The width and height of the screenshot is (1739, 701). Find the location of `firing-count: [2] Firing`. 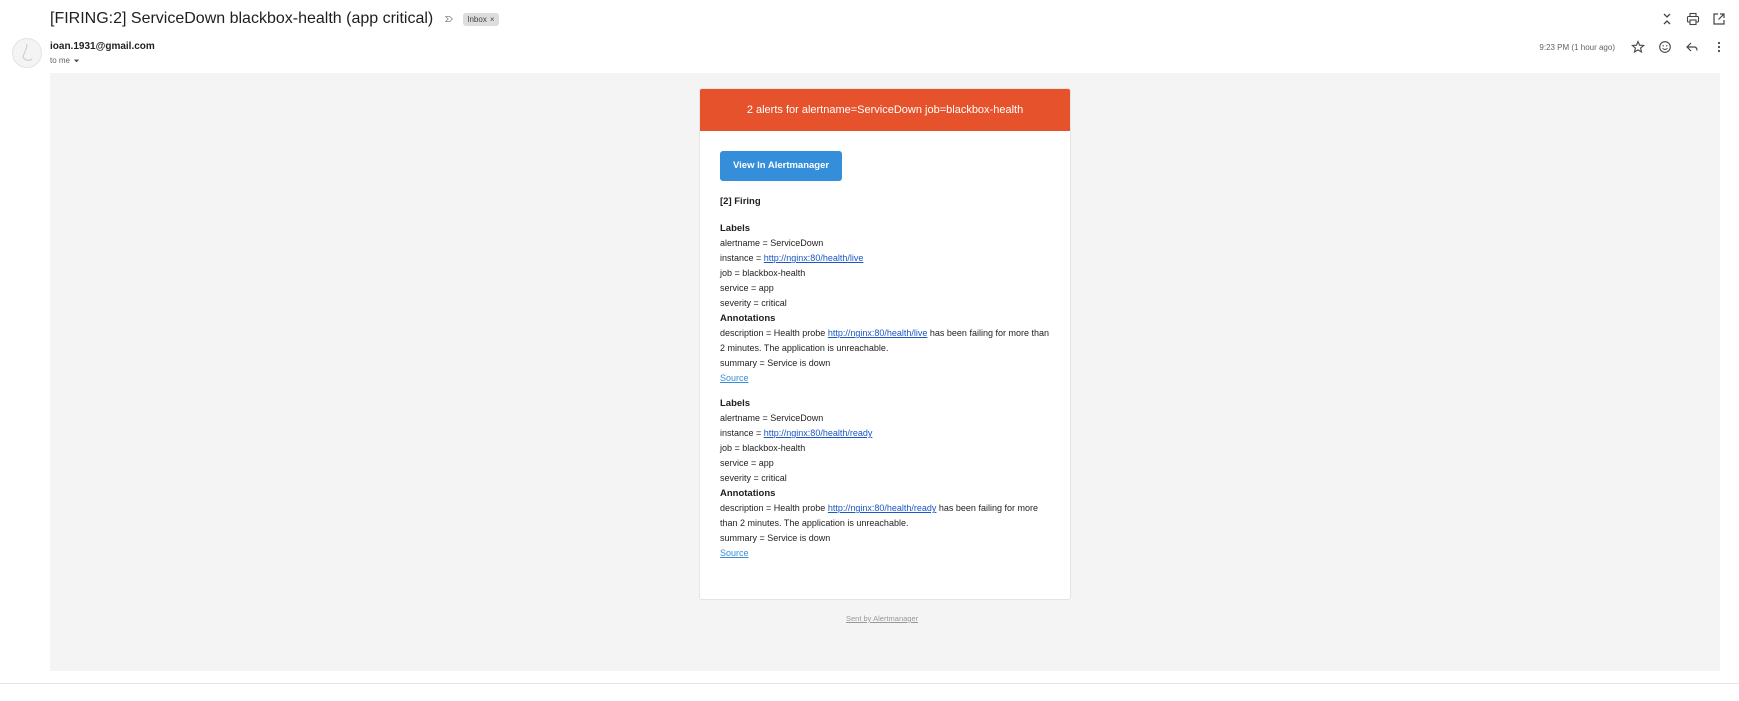

firing-count: [2] Firing is located at coordinates (740, 201).